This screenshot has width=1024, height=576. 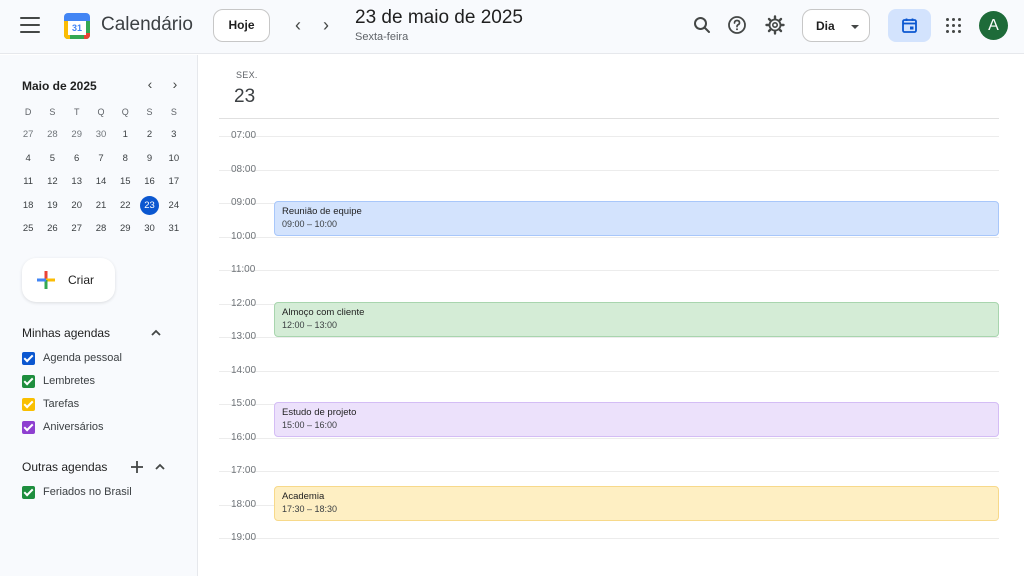 I want to click on event-time: 15:00 – 16:00, so click(x=310, y=425).